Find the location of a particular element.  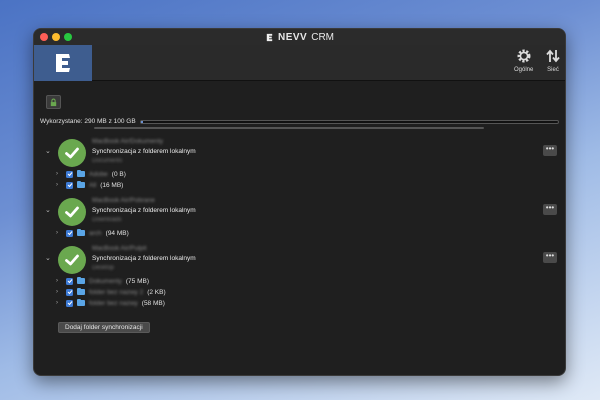

folder-row: › arch (94 MB) is located at coordinates (92, 233).